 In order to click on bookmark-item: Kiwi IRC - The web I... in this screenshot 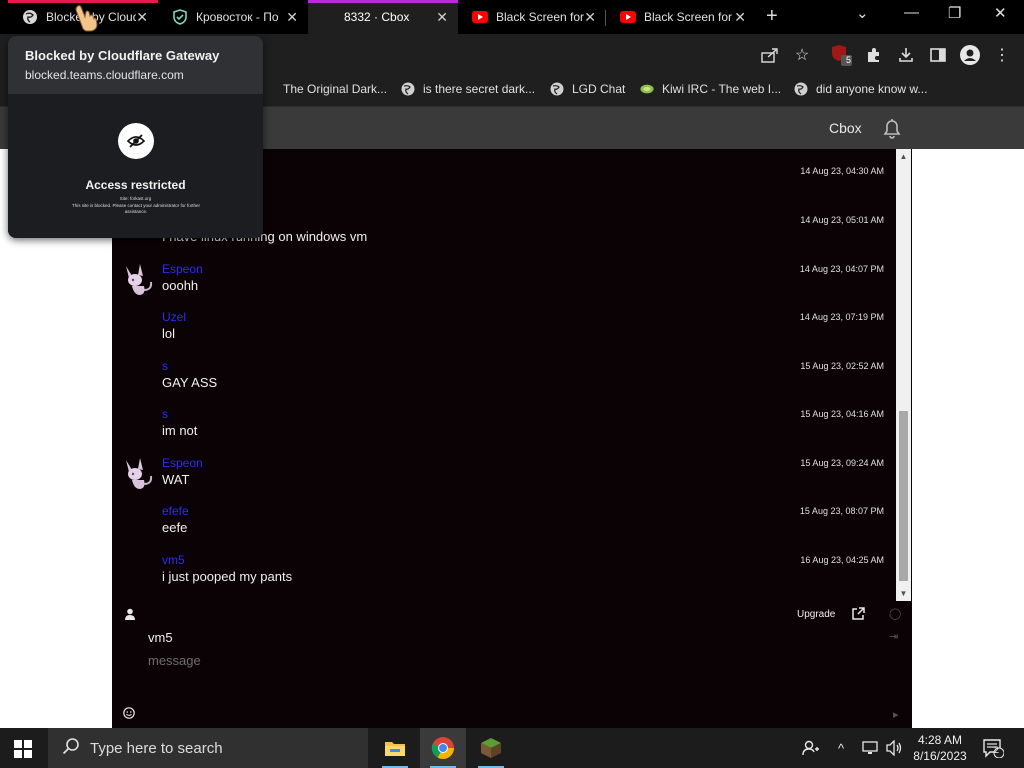, I will do `click(710, 89)`.